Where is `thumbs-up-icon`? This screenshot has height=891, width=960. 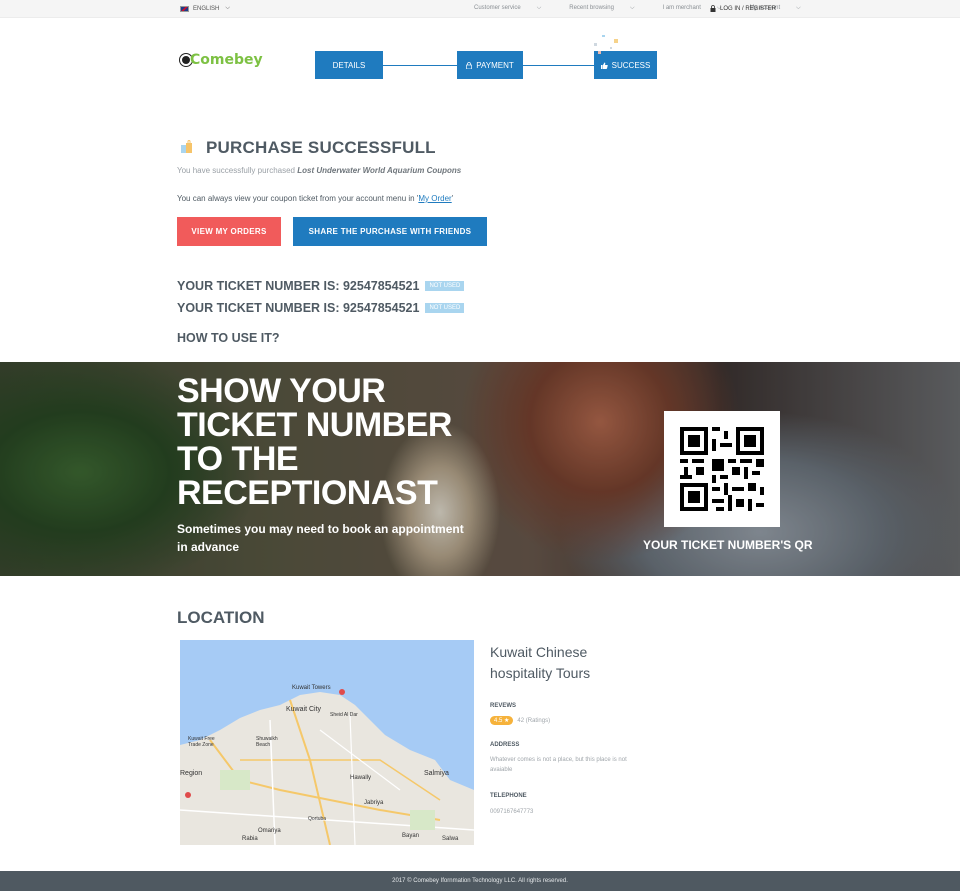
thumbs-up-icon is located at coordinates (604, 65).